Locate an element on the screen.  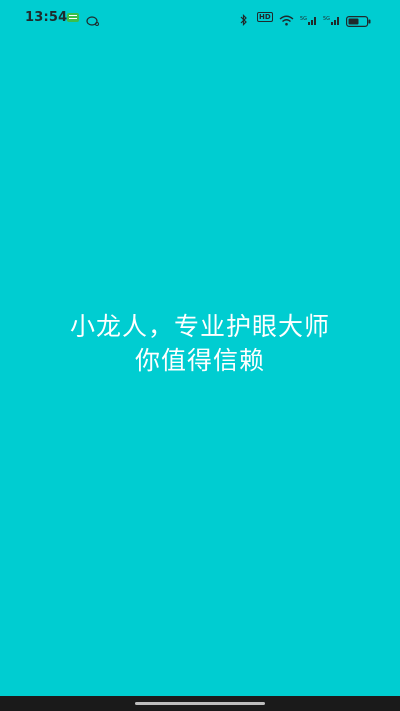
bluetooth-icon is located at coordinates (244, 20).